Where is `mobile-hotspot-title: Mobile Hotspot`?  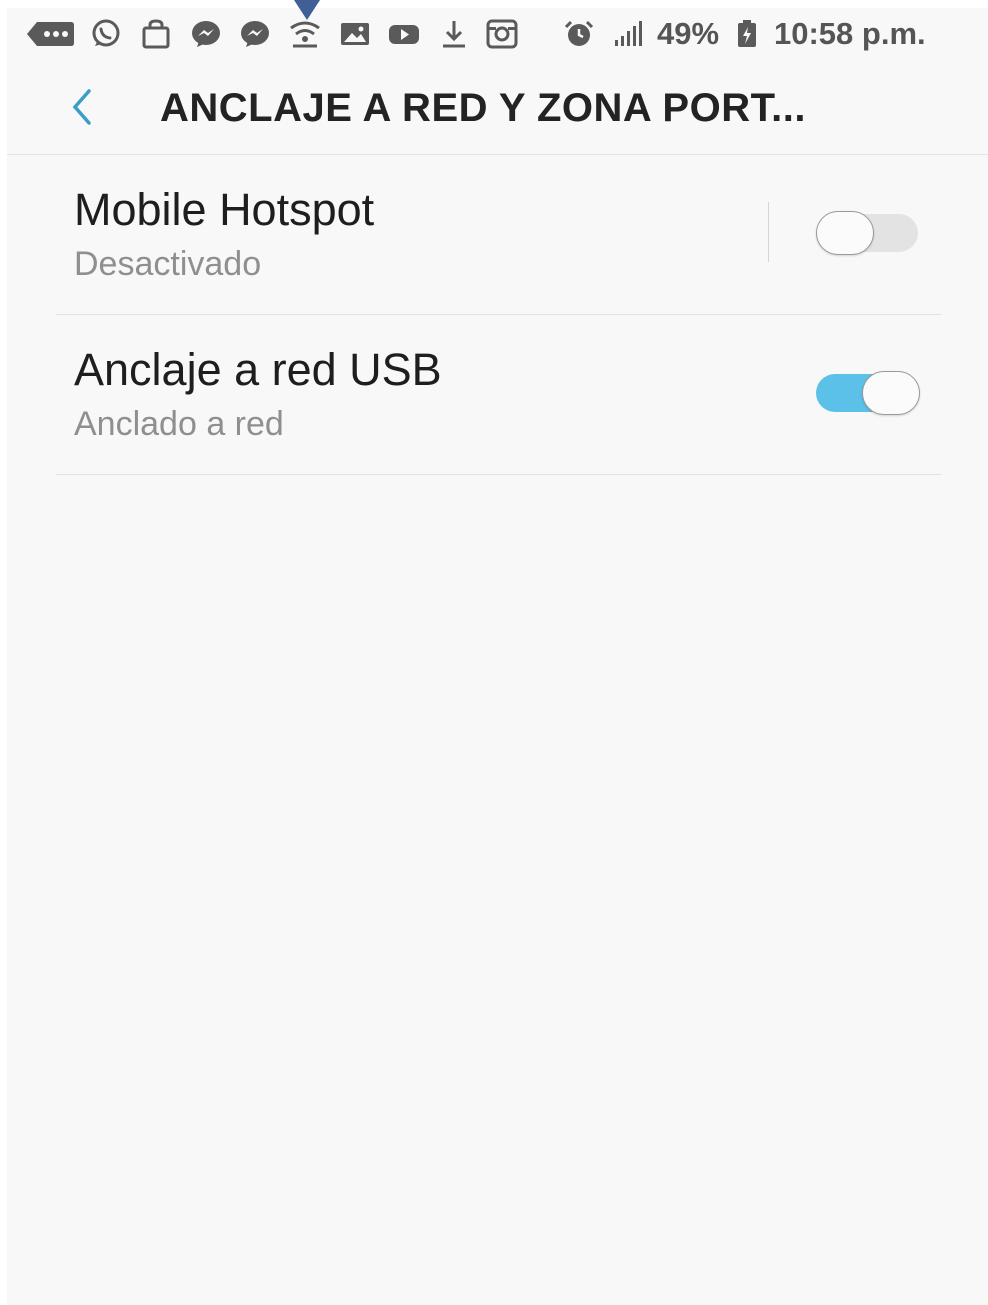 mobile-hotspot-title: Mobile Hotspot is located at coordinates (224, 209).